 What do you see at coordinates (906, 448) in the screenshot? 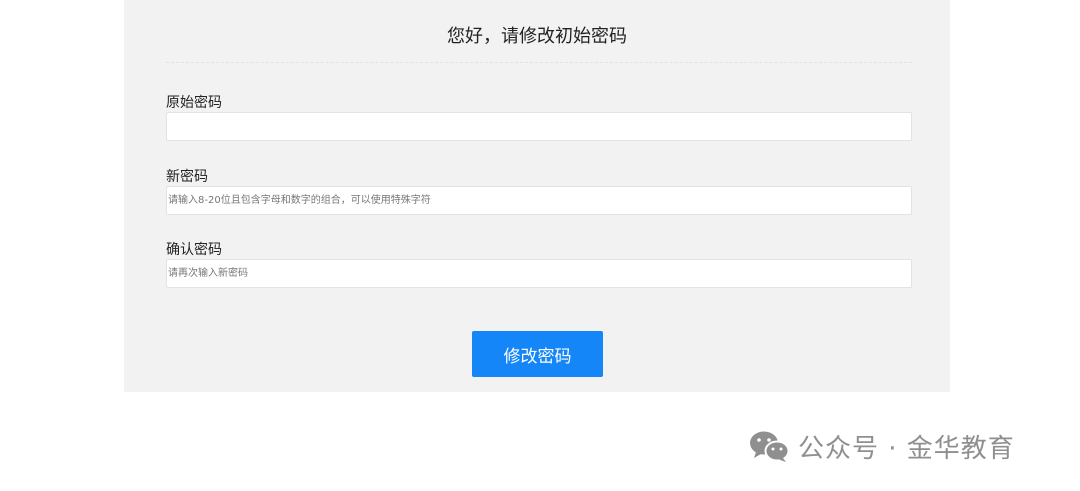
I see `watermark-text: 公众号 · 金华教育` at bounding box center [906, 448].